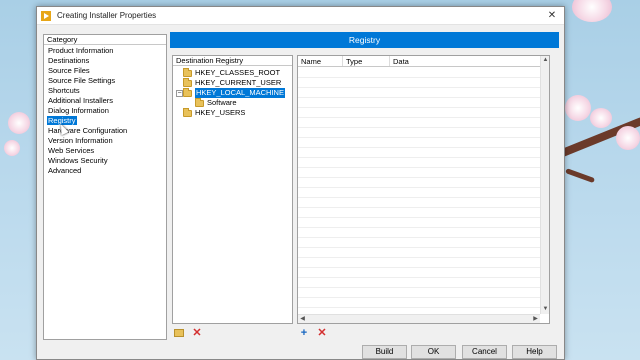 The width and height of the screenshot is (640, 360). Describe the element at coordinates (544, 185) in the screenshot. I see `vertical-scrollbar: ▲ ▼` at that location.